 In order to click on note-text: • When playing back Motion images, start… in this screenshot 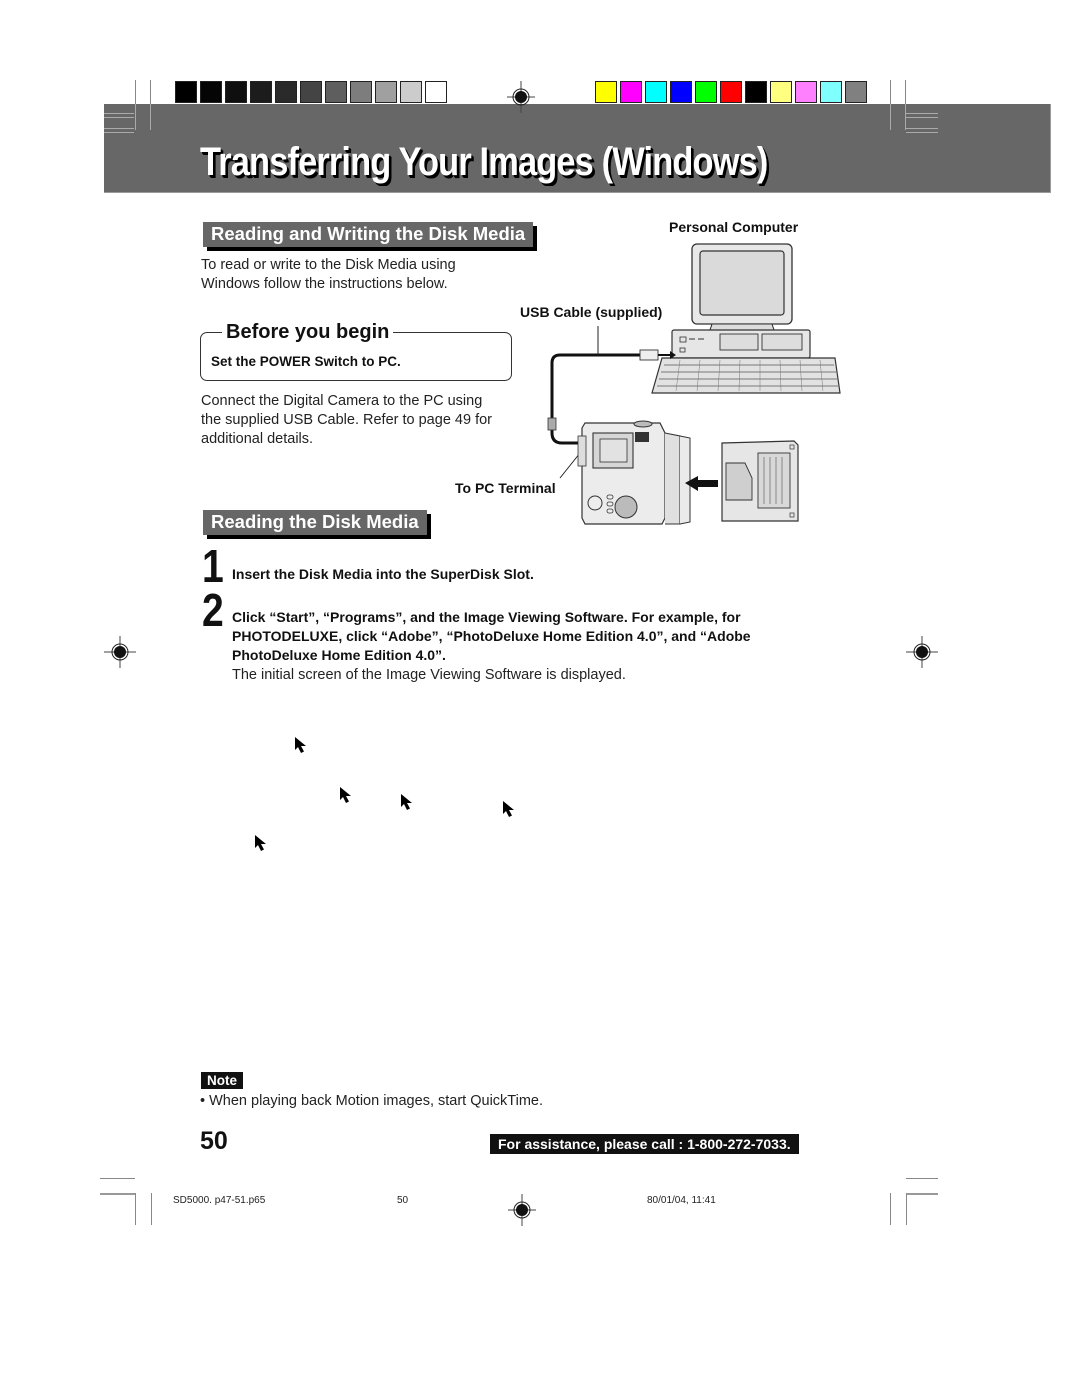, I will do `click(372, 1101)`.